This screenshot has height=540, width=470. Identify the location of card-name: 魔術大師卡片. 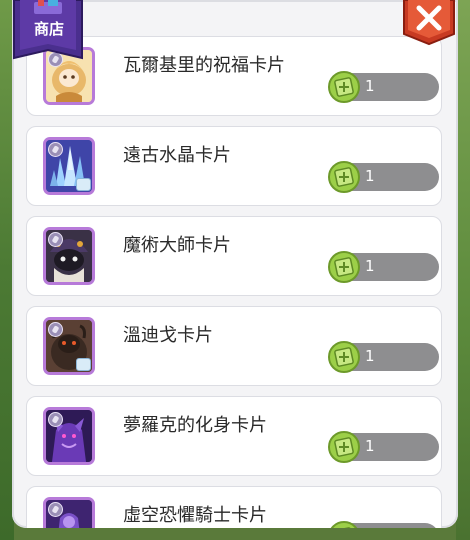
(177, 245).